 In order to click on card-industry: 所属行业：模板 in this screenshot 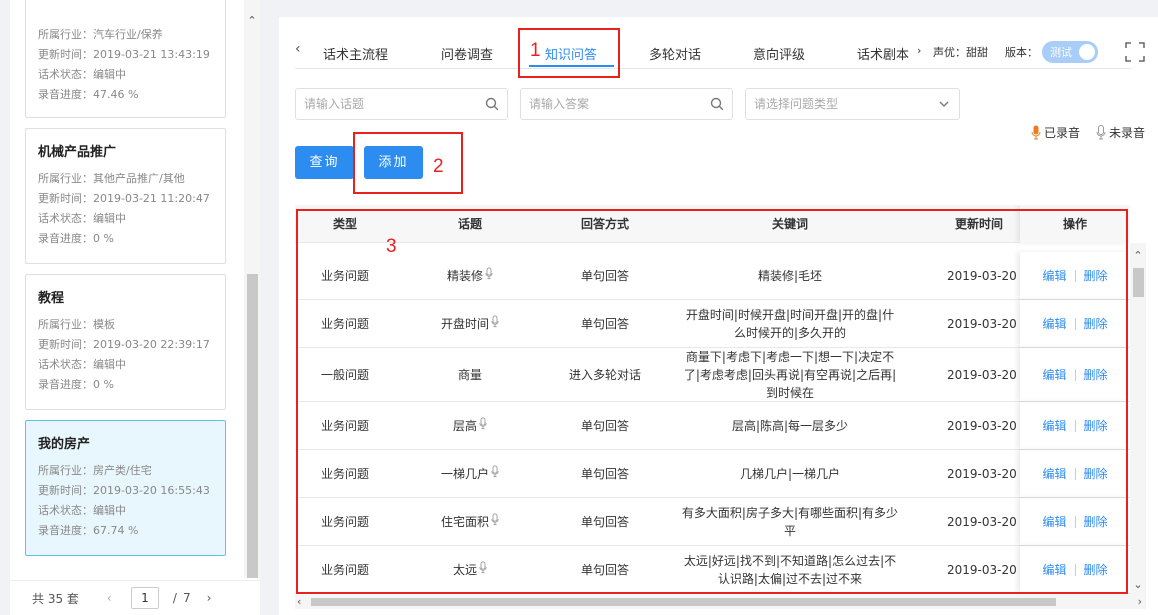, I will do `click(76, 324)`.